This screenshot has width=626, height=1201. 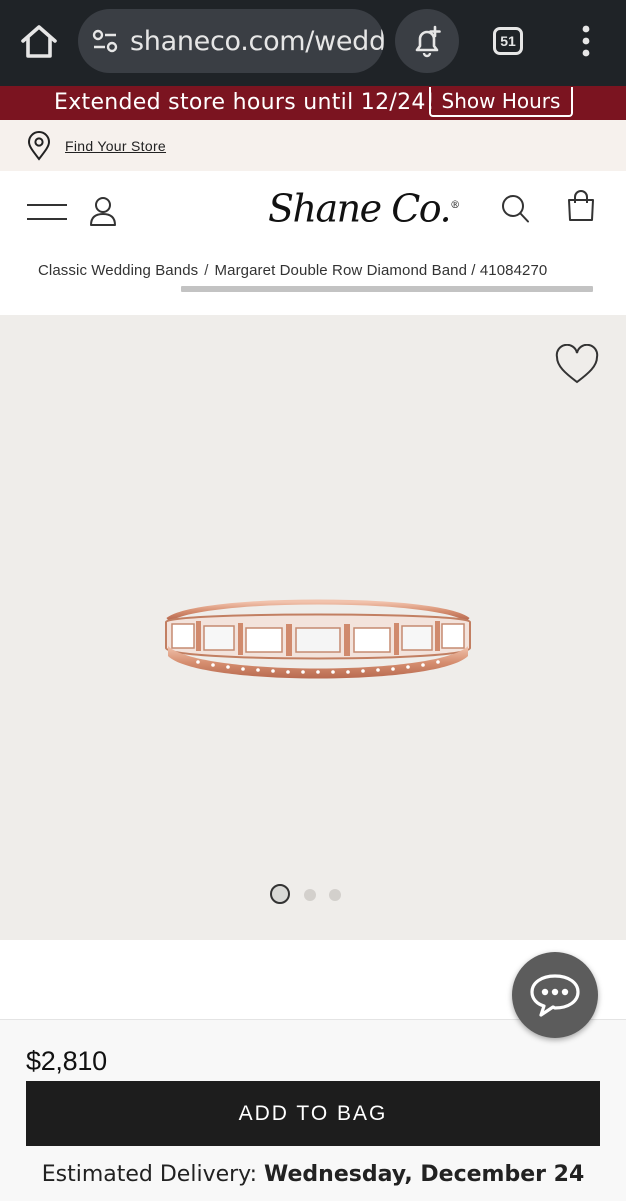 What do you see at coordinates (508, 41) in the screenshot?
I see `tab-switcher-icon: 51` at bounding box center [508, 41].